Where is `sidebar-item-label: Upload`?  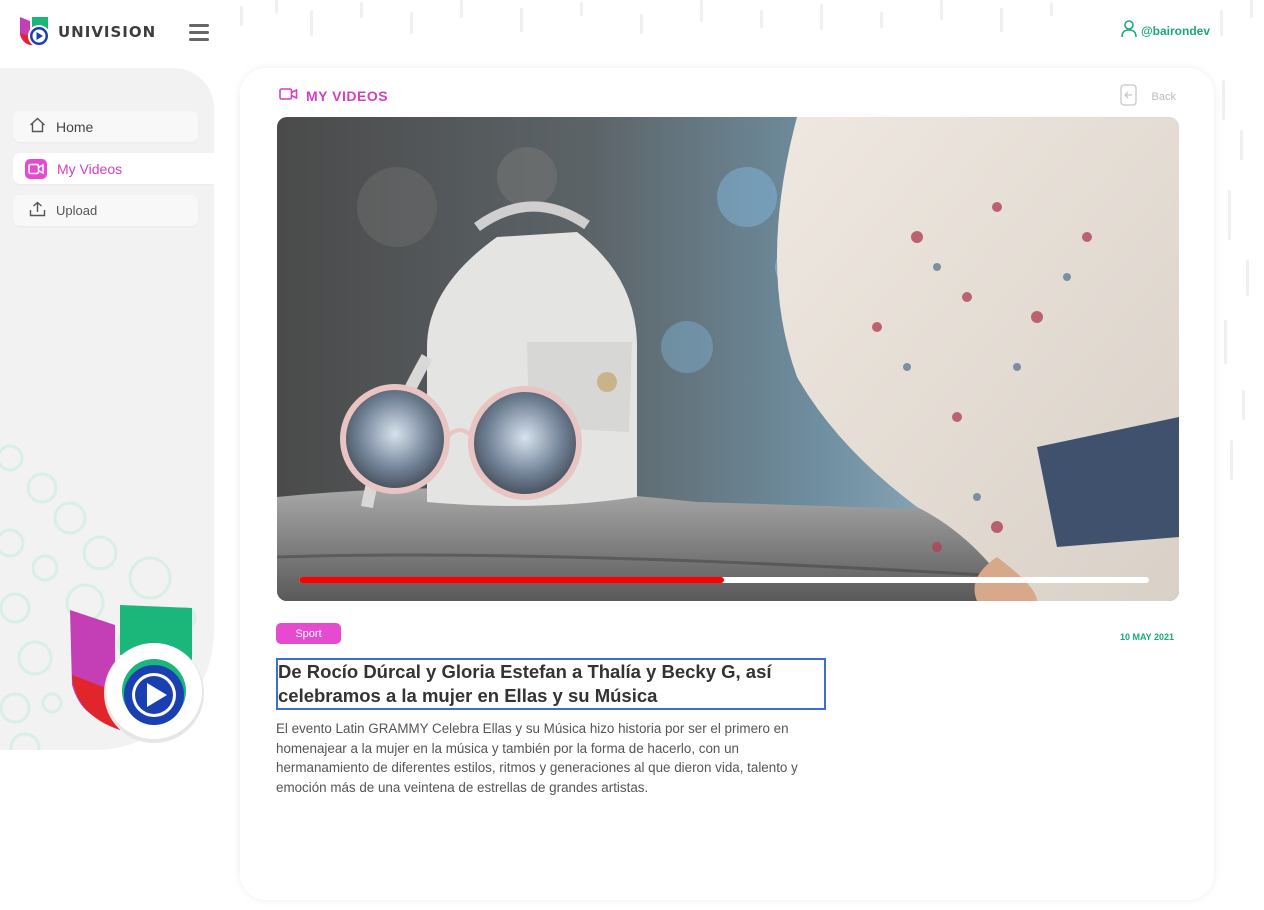
sidebar-item-label: Upload is located at coordinates (77, 210).